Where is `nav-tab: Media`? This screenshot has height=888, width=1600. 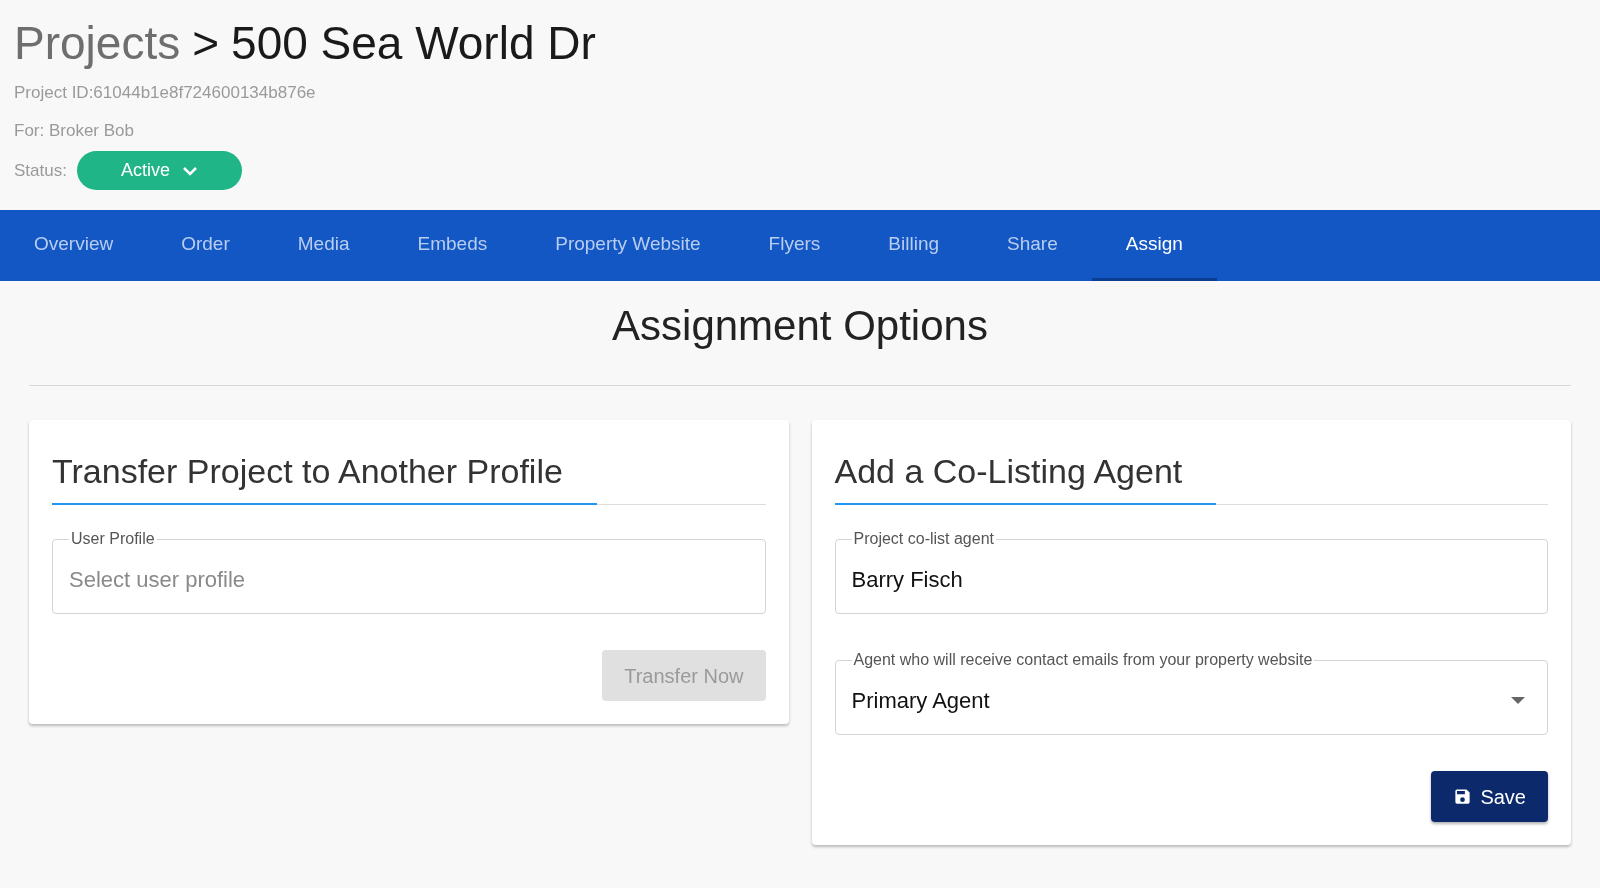 nav-tab: Media is located at coordinates (323, 245).